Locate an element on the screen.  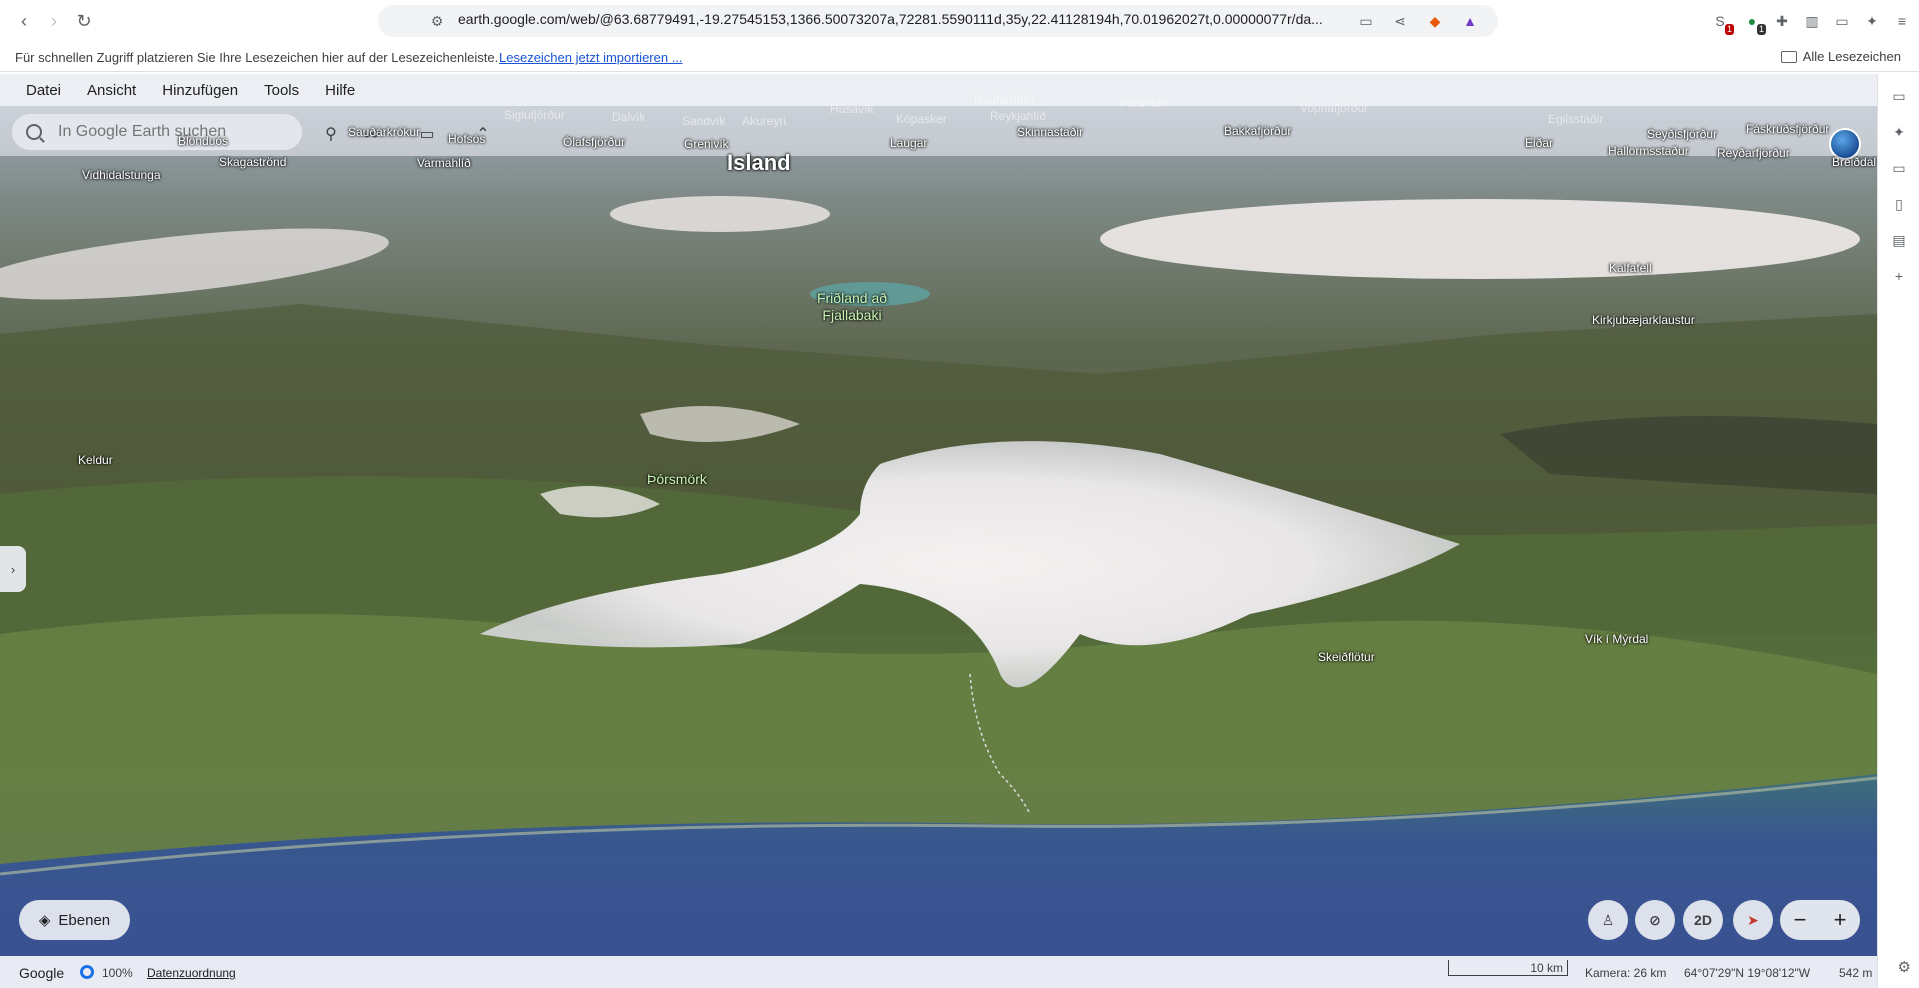
place-label: Ólafsfjörður is located at coordinates (594, 142).